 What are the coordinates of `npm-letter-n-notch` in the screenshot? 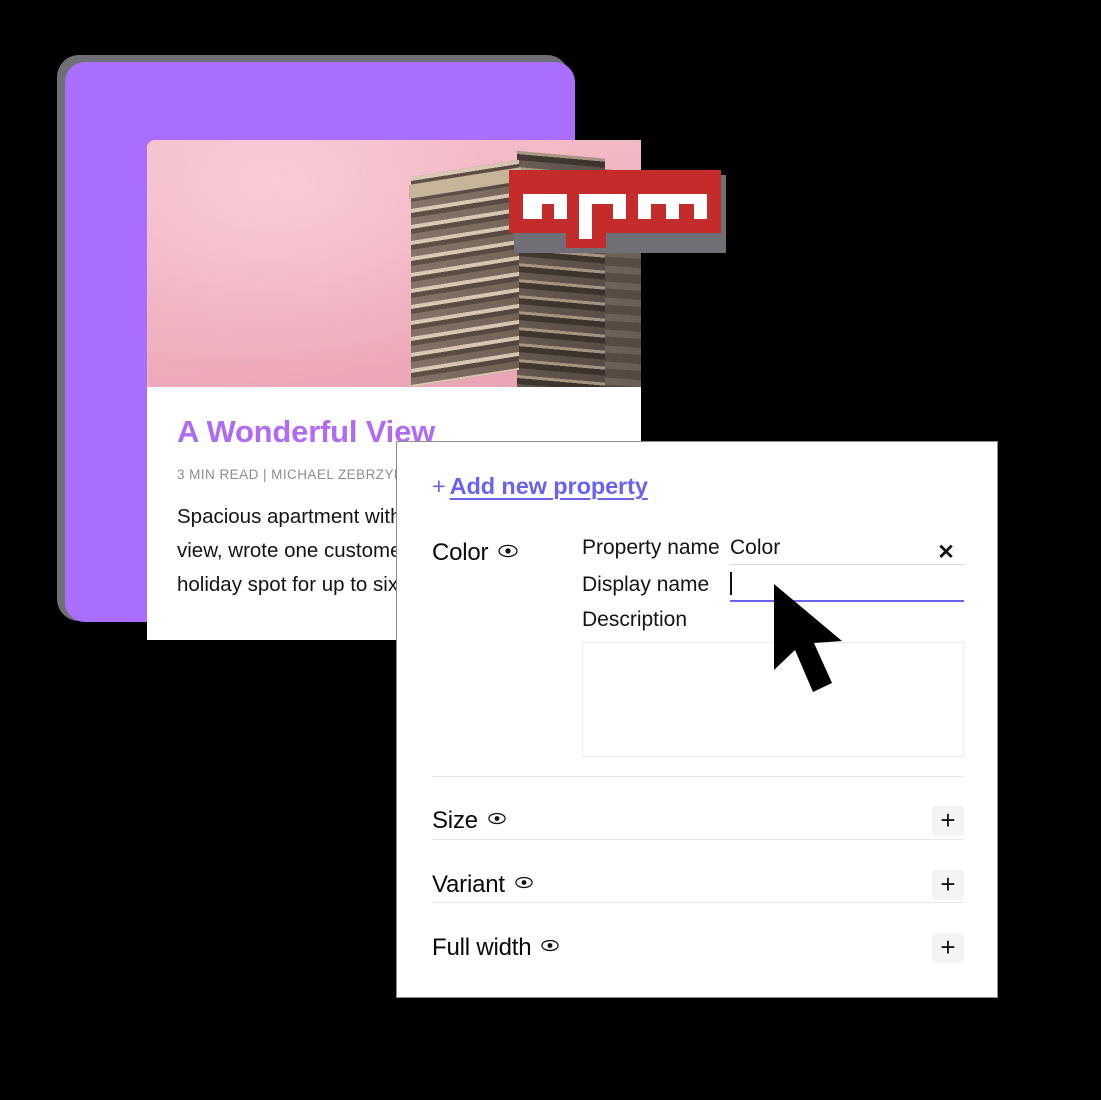 It's located at (548, 211).